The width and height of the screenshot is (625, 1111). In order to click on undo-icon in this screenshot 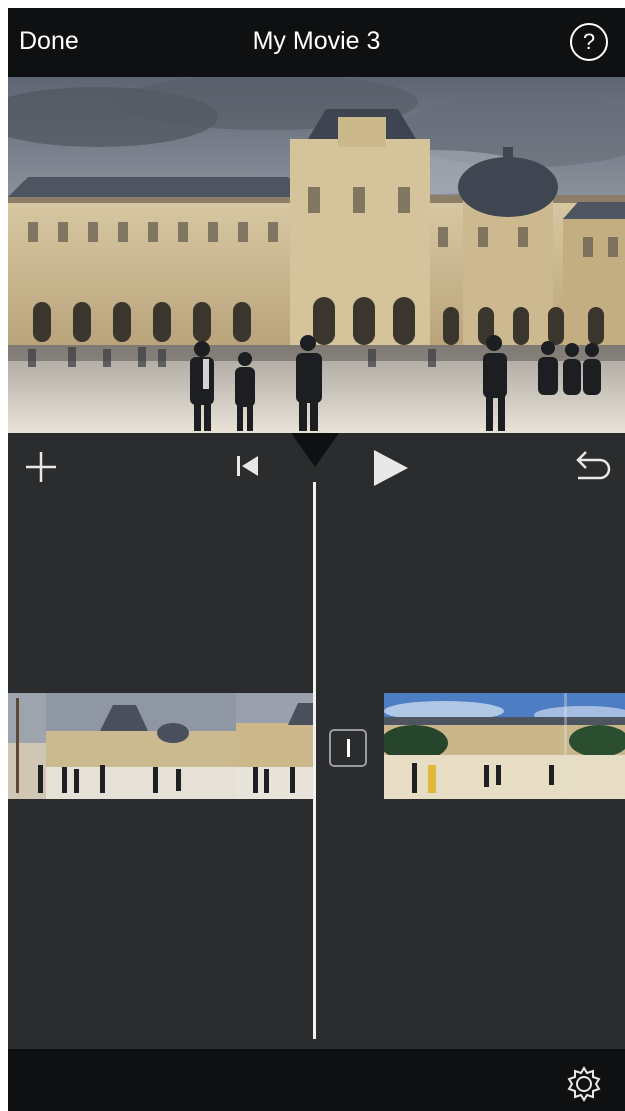, I will do `click(593, 465)`.